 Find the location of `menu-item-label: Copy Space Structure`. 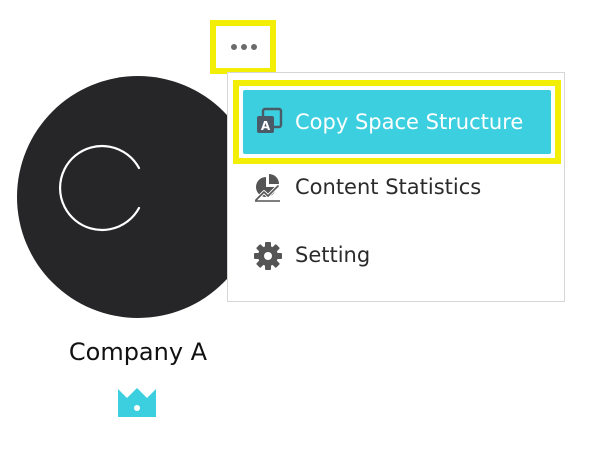

menu-item-label: Copy Space Structure is located at coordinates (409, 122).